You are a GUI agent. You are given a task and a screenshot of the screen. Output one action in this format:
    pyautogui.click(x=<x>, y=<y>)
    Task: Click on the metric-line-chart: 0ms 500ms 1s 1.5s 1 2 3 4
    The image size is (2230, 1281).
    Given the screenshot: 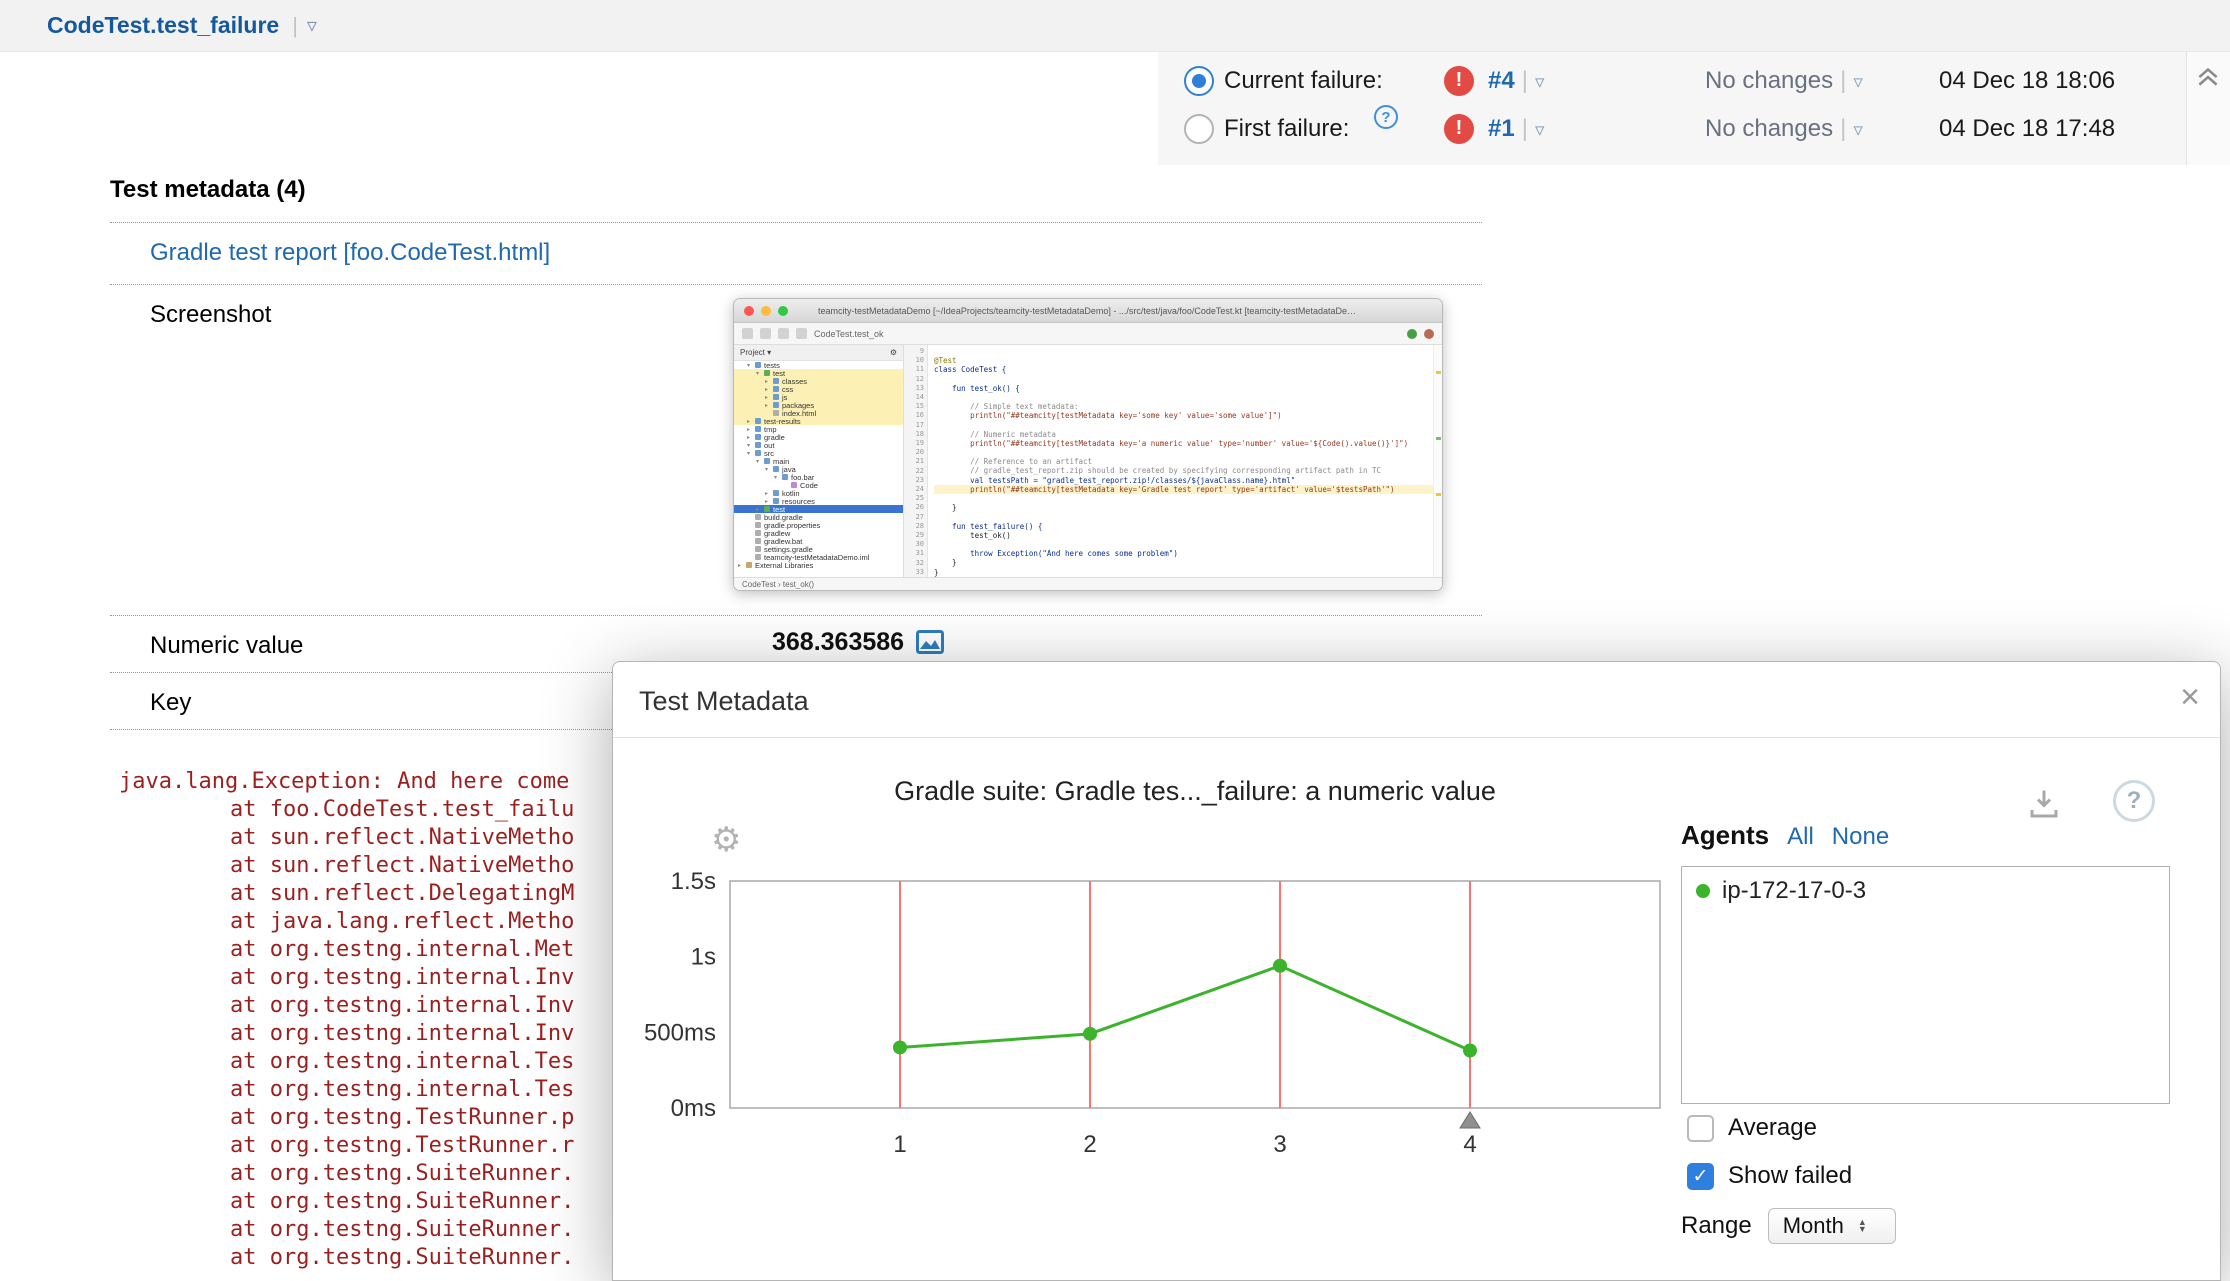 What is the action you would take?
    pyautogui.click(x=1152, y=1013)
    